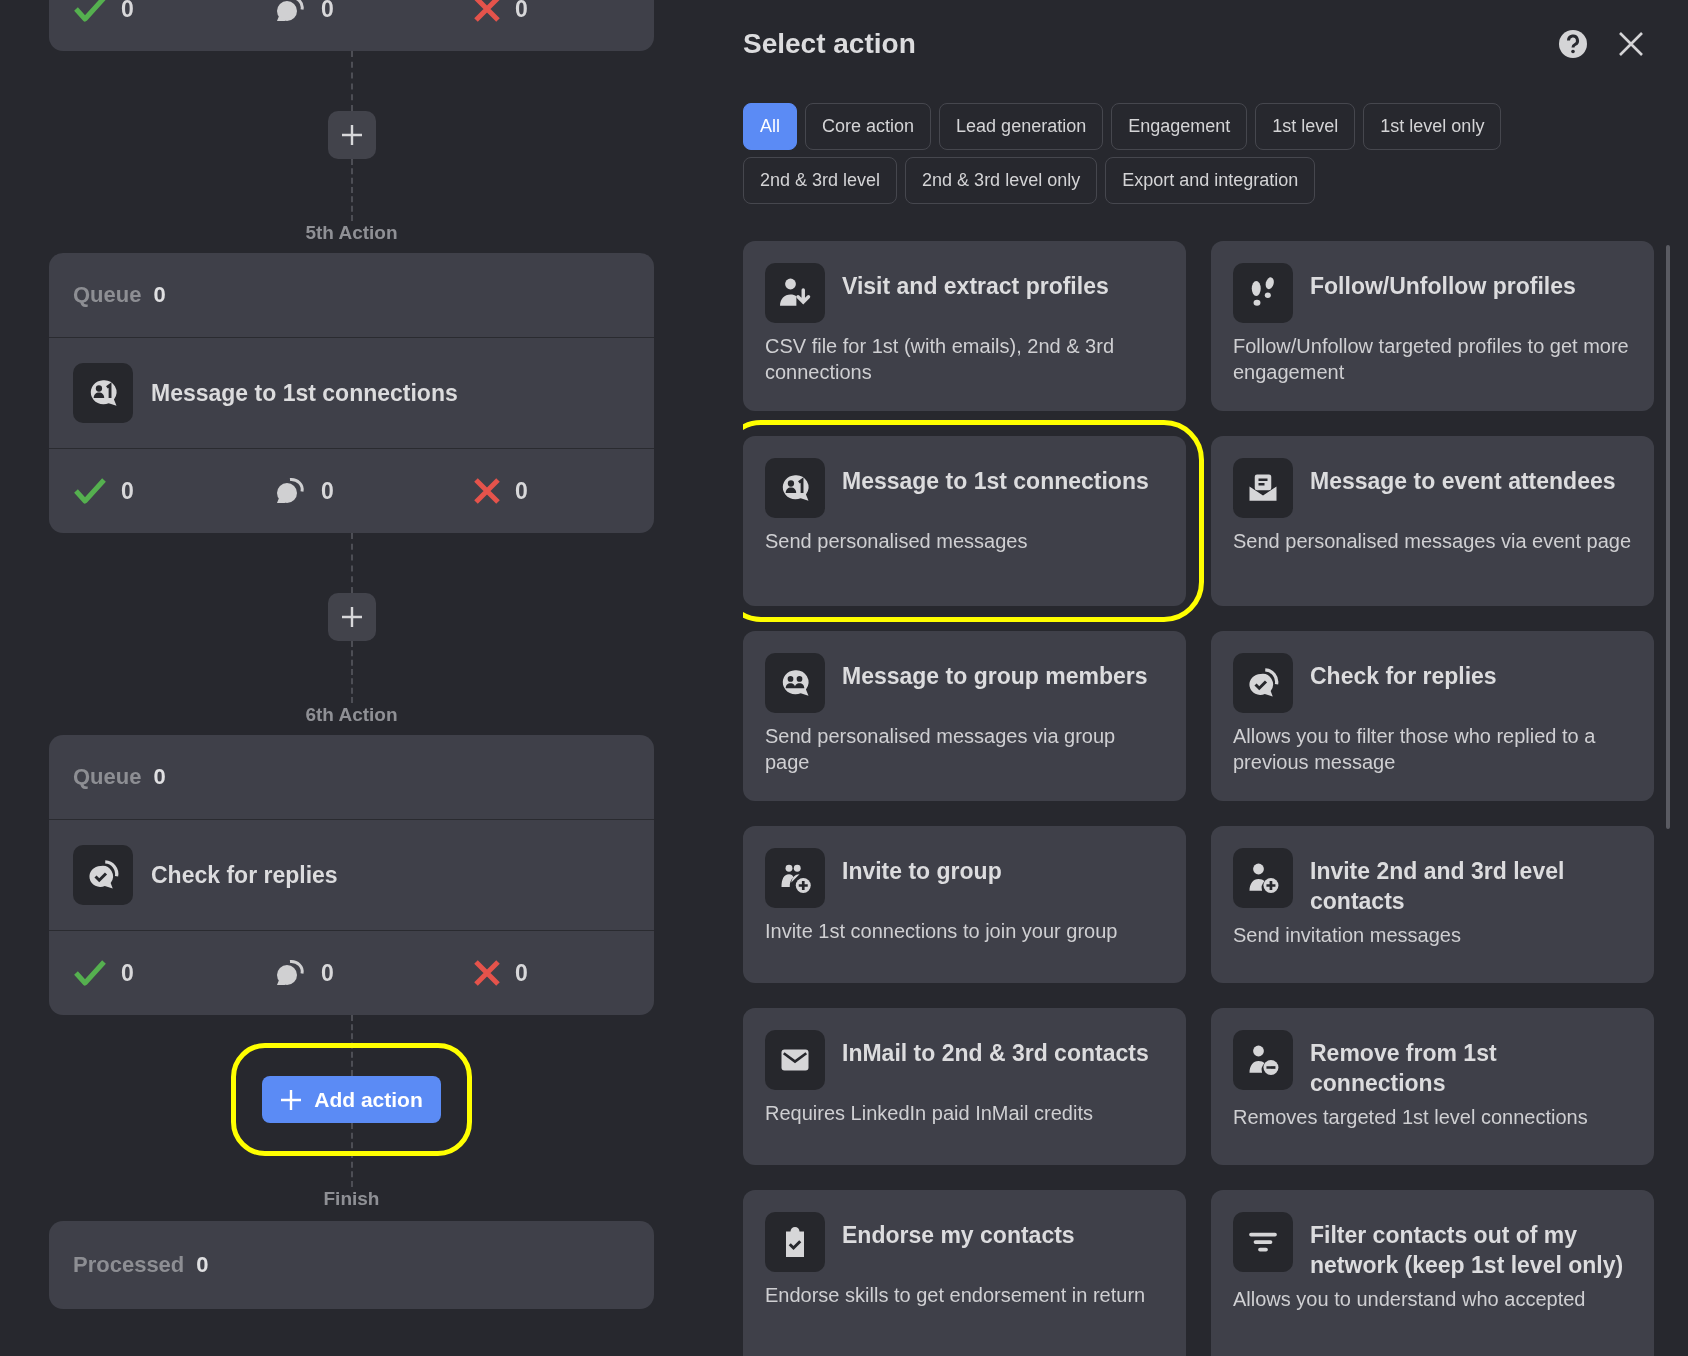 The height and width of the screenshot is (1356, 1688). I want to click on action-description: Allows you to understand who accepted, so click(1410, 1299).